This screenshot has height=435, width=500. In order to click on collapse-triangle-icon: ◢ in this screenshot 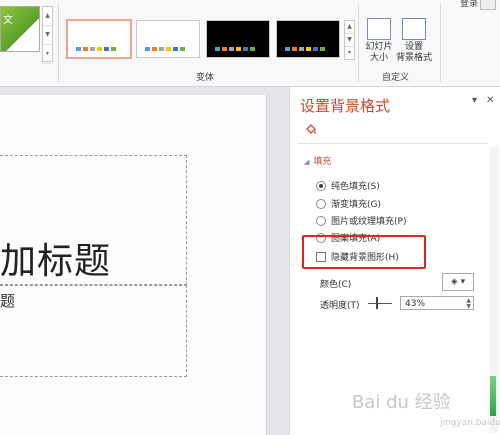, I will do `click(307, 162)`.